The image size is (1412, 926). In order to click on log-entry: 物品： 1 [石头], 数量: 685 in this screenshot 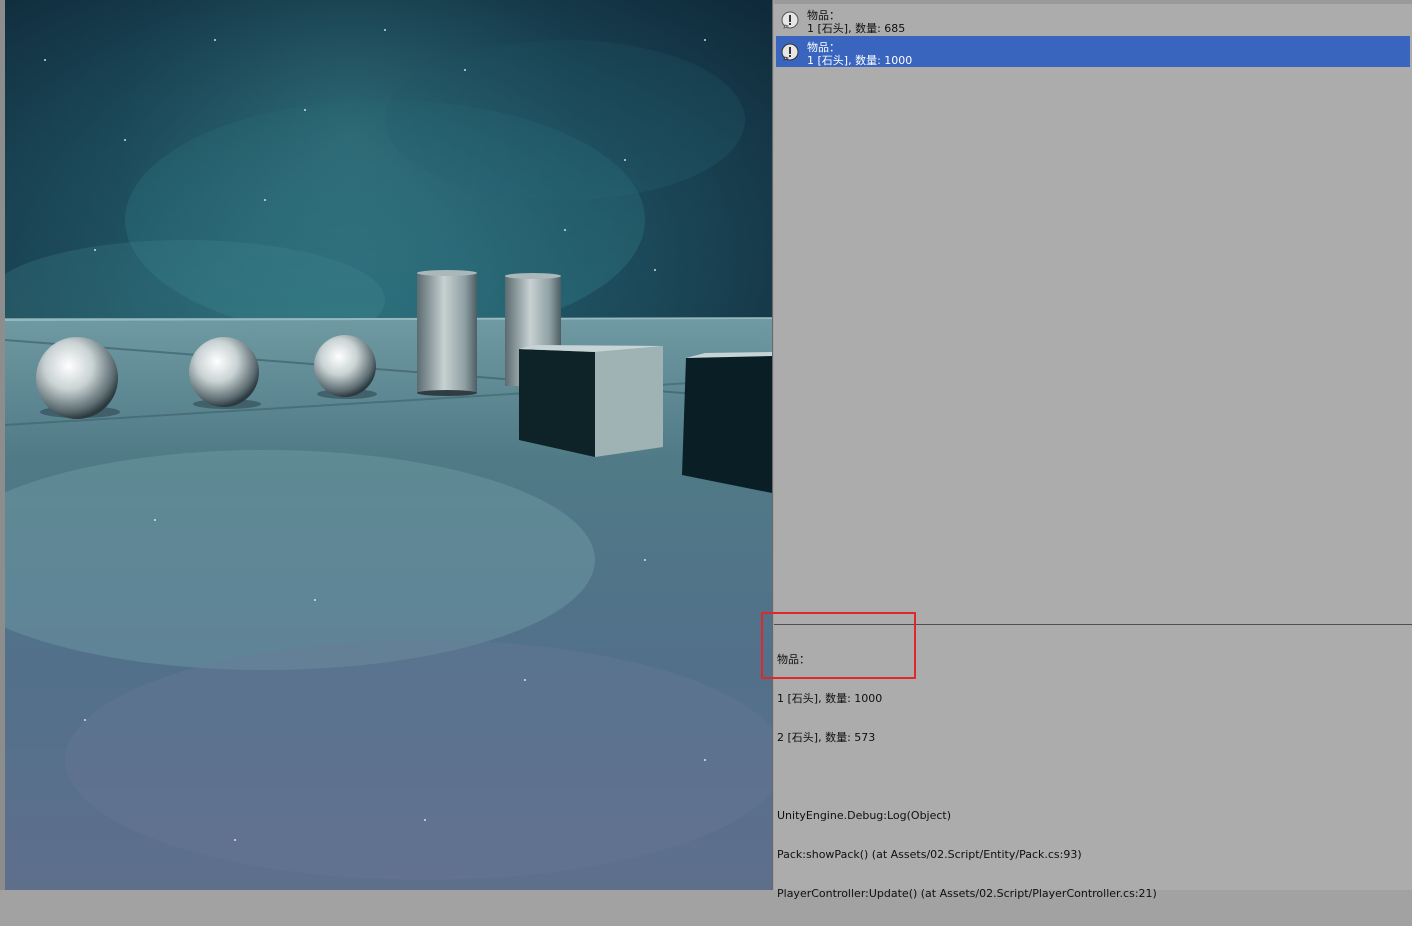, I will do `click(1093, 19)`.